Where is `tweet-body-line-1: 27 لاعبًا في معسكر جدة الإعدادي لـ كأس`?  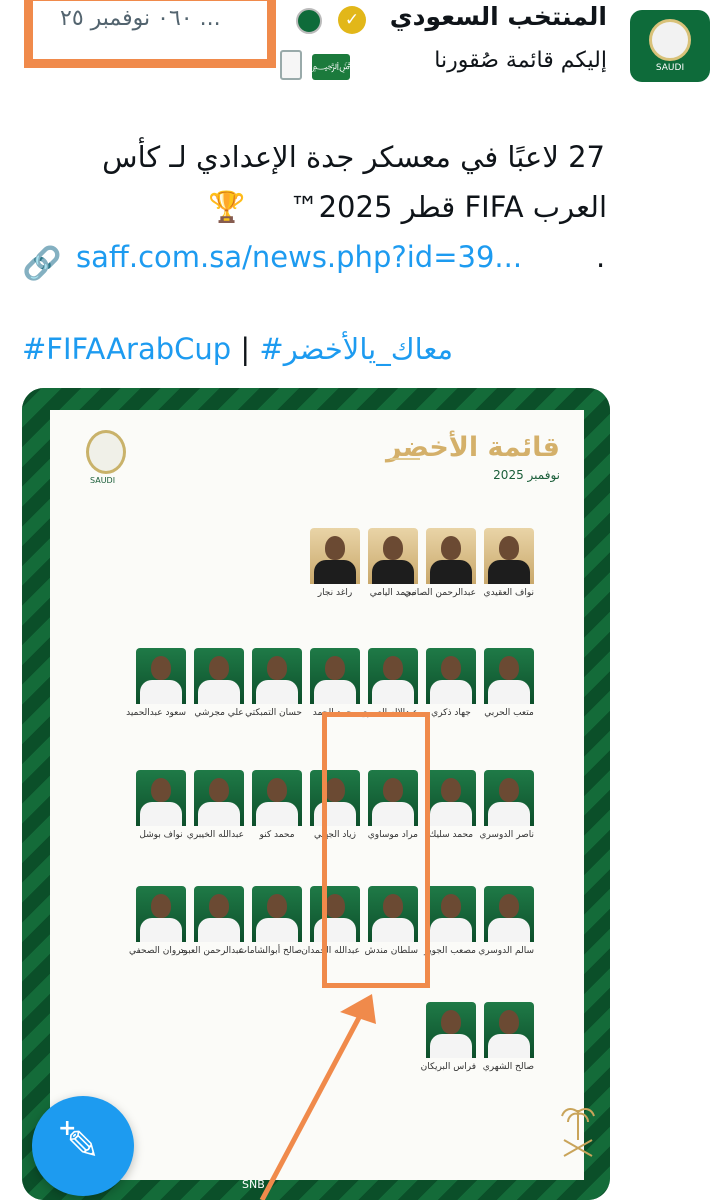
tweet-body-line-1: 27 لاعبًا في معسكر جدة الإعدادي لـ كأس is located at coordinates (353, 157).